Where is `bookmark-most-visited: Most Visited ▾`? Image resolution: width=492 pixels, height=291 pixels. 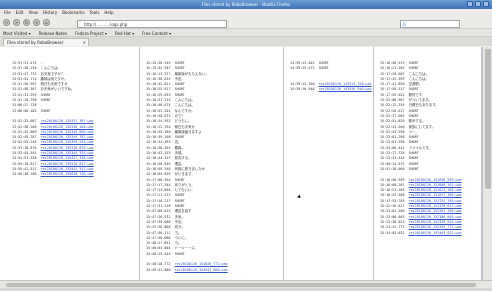 bookmark-most-visited: Most Visited ▾ is located at coordinates (17, 32).